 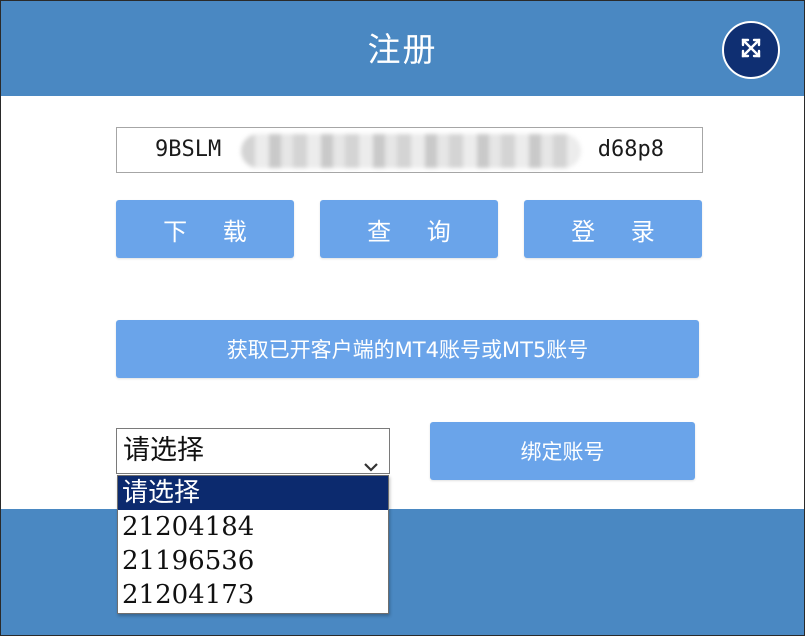 I want to click on key-visible-end: d68p8, so click(x=630, y=149).